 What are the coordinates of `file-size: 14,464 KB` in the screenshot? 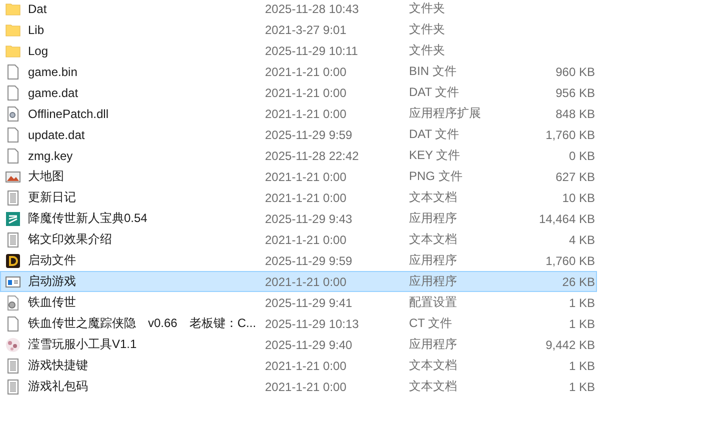 It's located at (566, 219).